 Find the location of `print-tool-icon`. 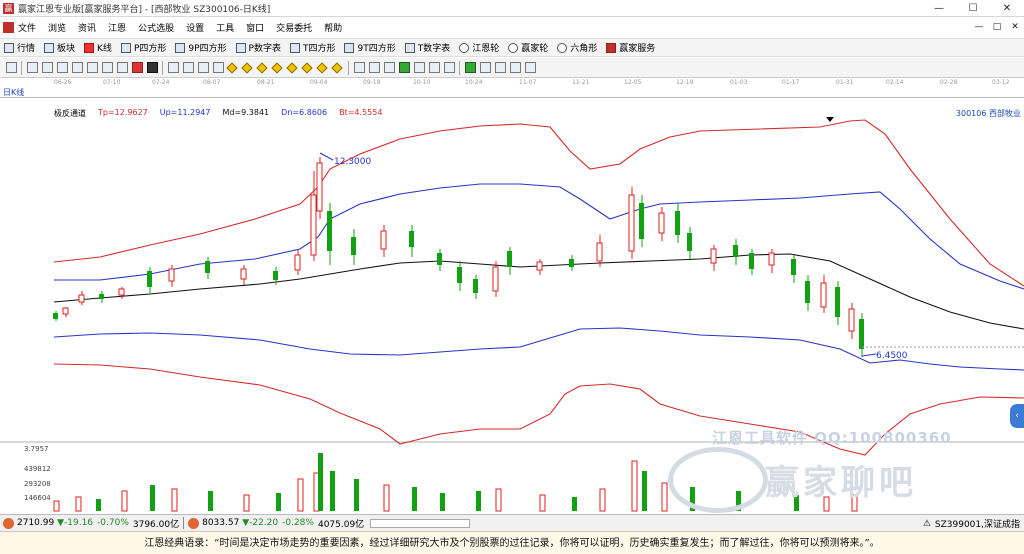

print-tool-icon is located at coordinates (515, 67).